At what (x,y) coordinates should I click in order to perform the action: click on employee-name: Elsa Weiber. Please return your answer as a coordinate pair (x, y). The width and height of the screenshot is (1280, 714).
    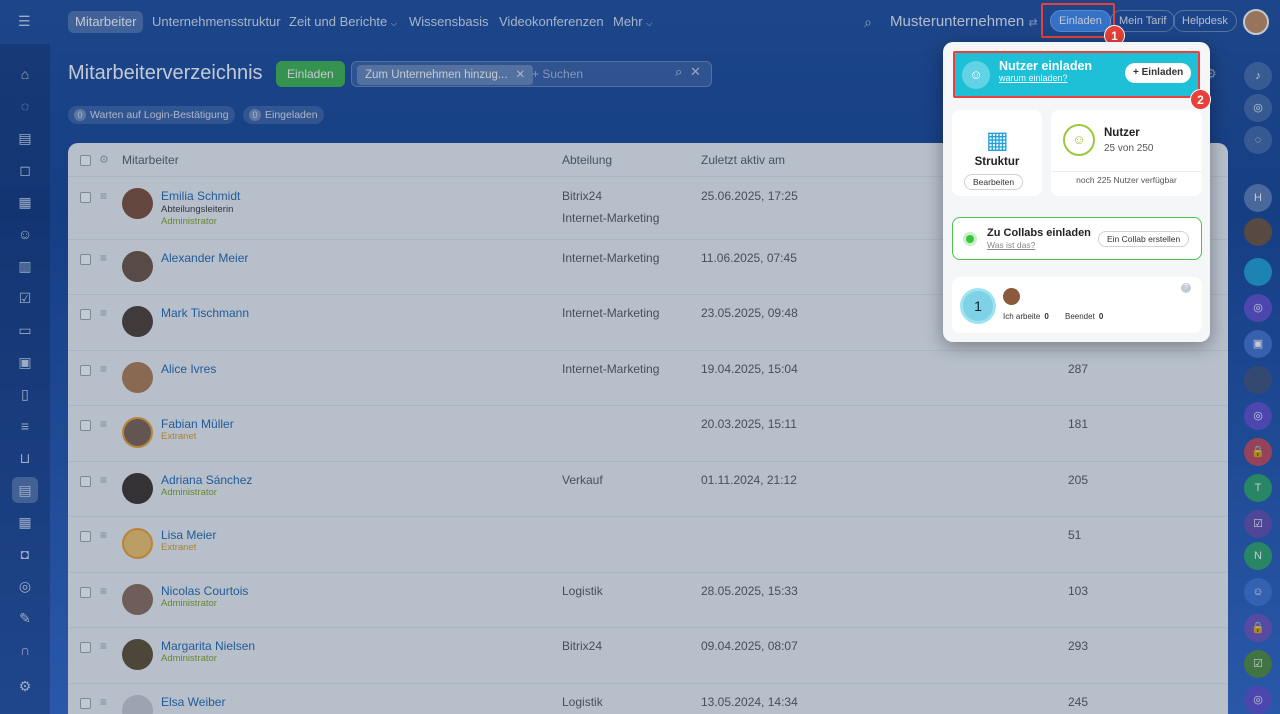
    Looking at the image, I should click on (193, 702).